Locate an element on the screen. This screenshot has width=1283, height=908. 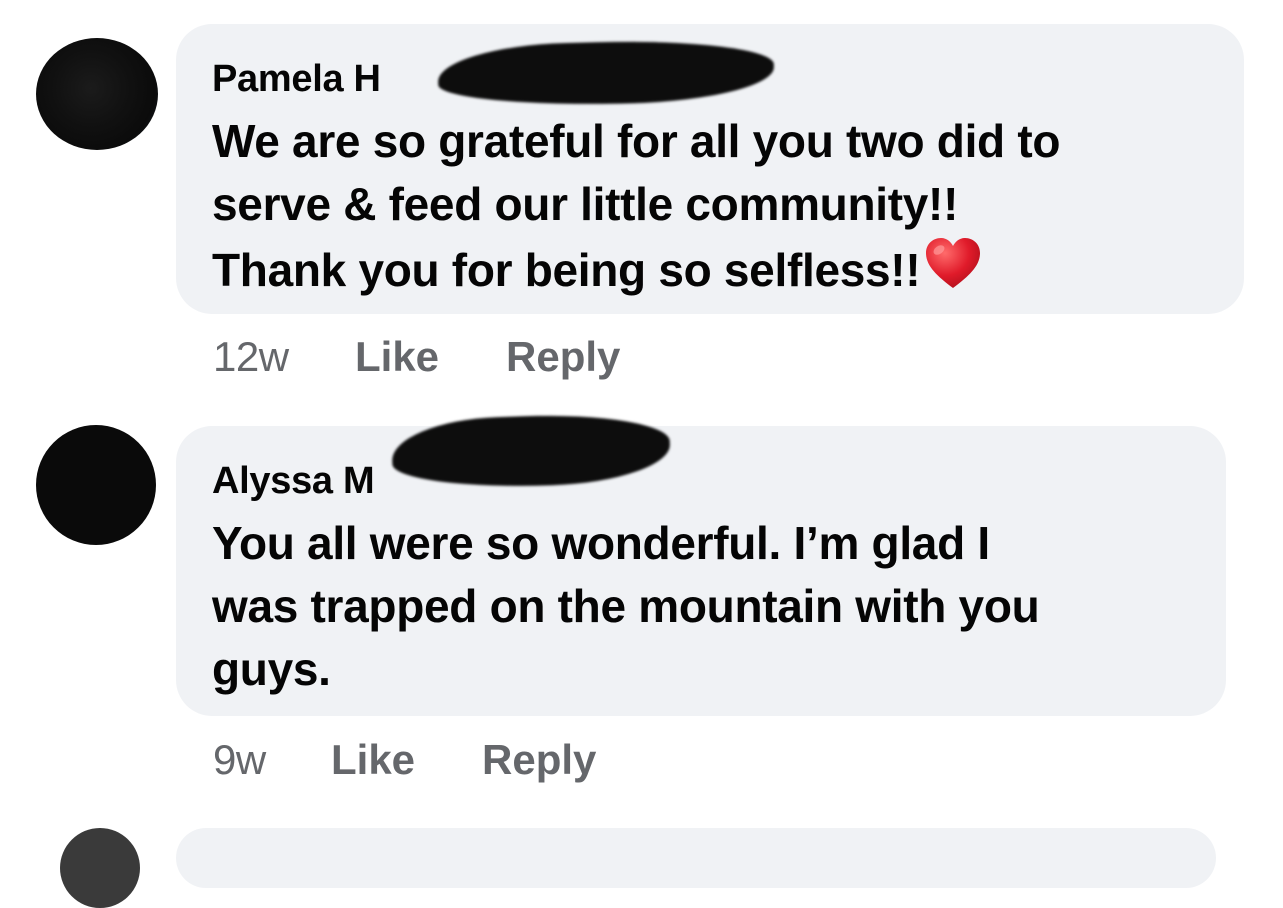
red-heart-icon is located at coordinates (953, 263).